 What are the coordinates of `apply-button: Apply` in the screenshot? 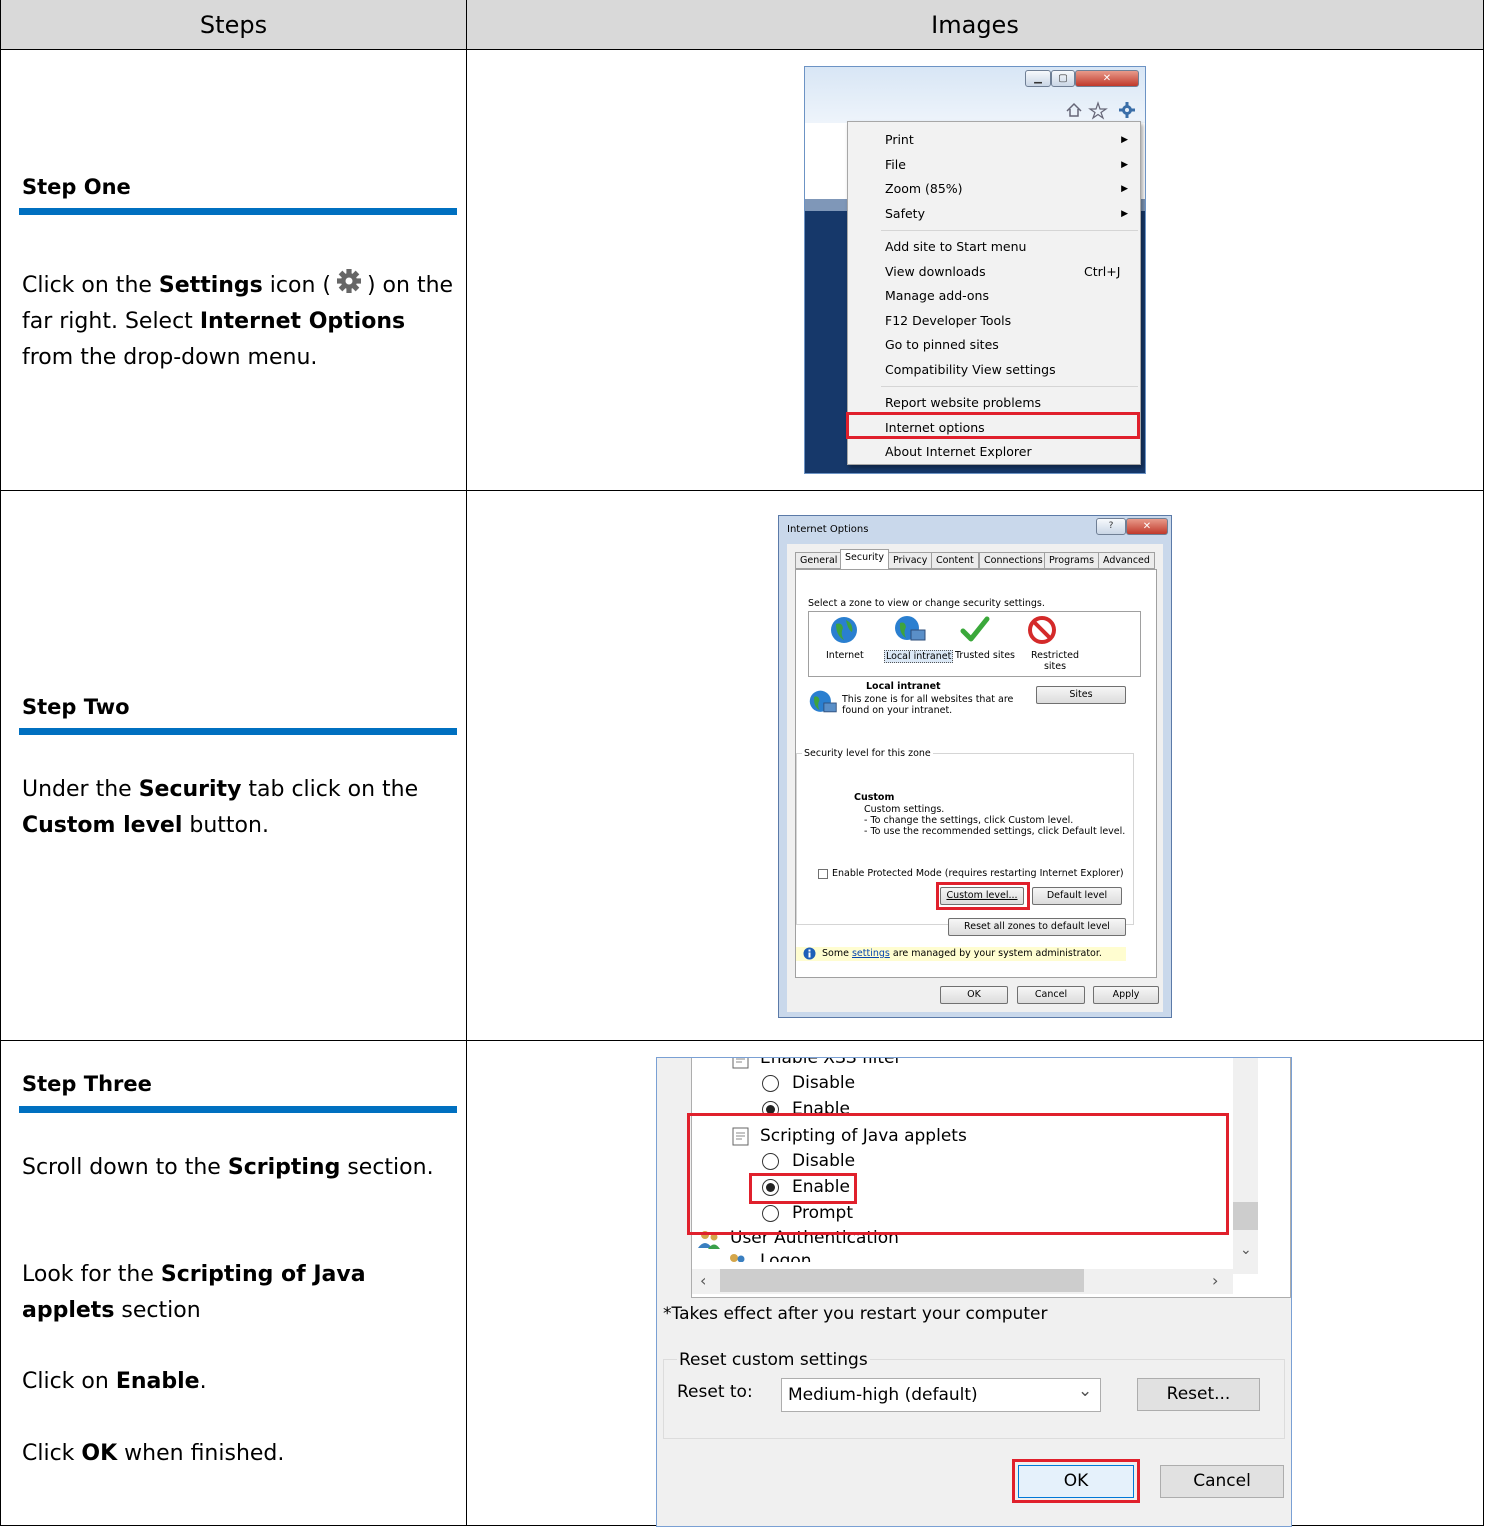 It's located at (1126, 995).